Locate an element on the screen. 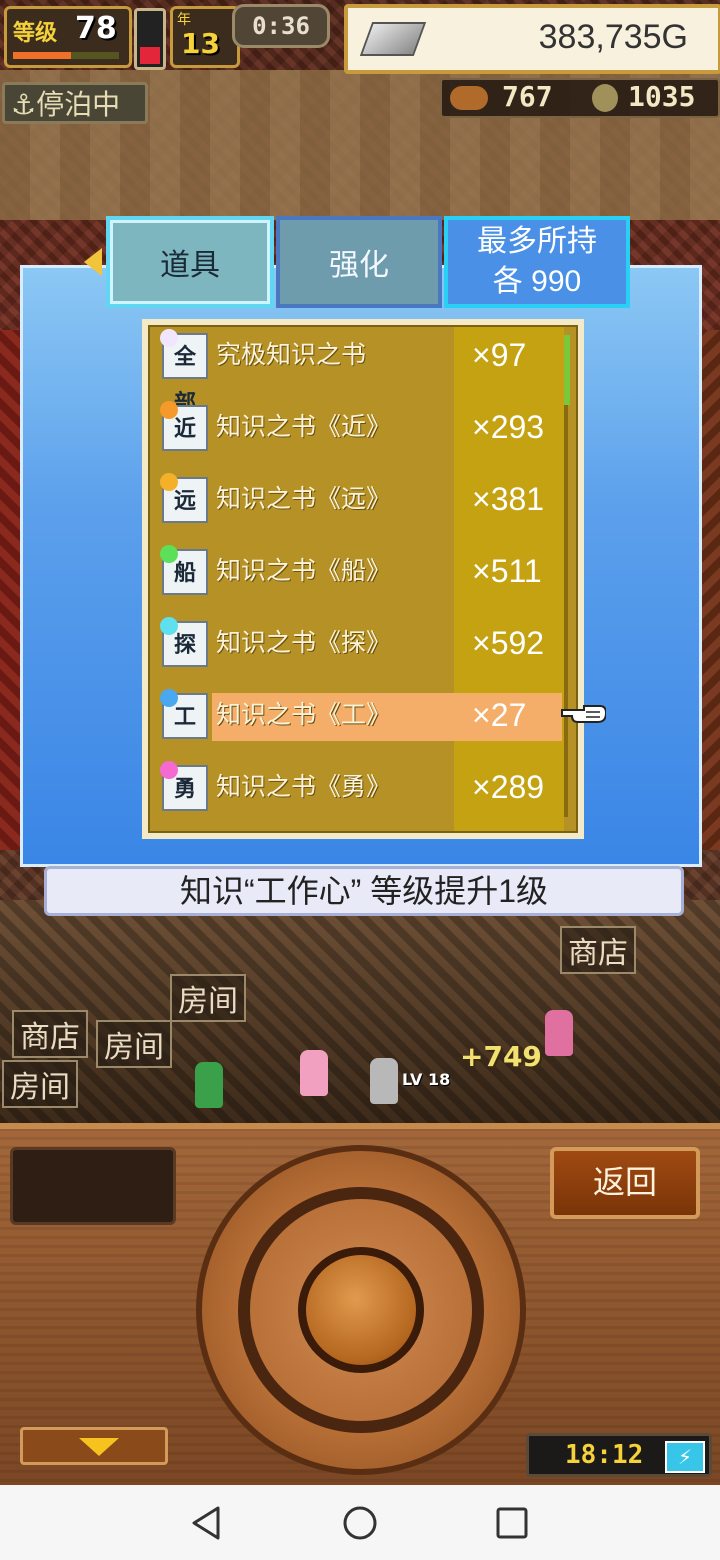  year-indicator: 年 13 is located at coordinates (205, 37).